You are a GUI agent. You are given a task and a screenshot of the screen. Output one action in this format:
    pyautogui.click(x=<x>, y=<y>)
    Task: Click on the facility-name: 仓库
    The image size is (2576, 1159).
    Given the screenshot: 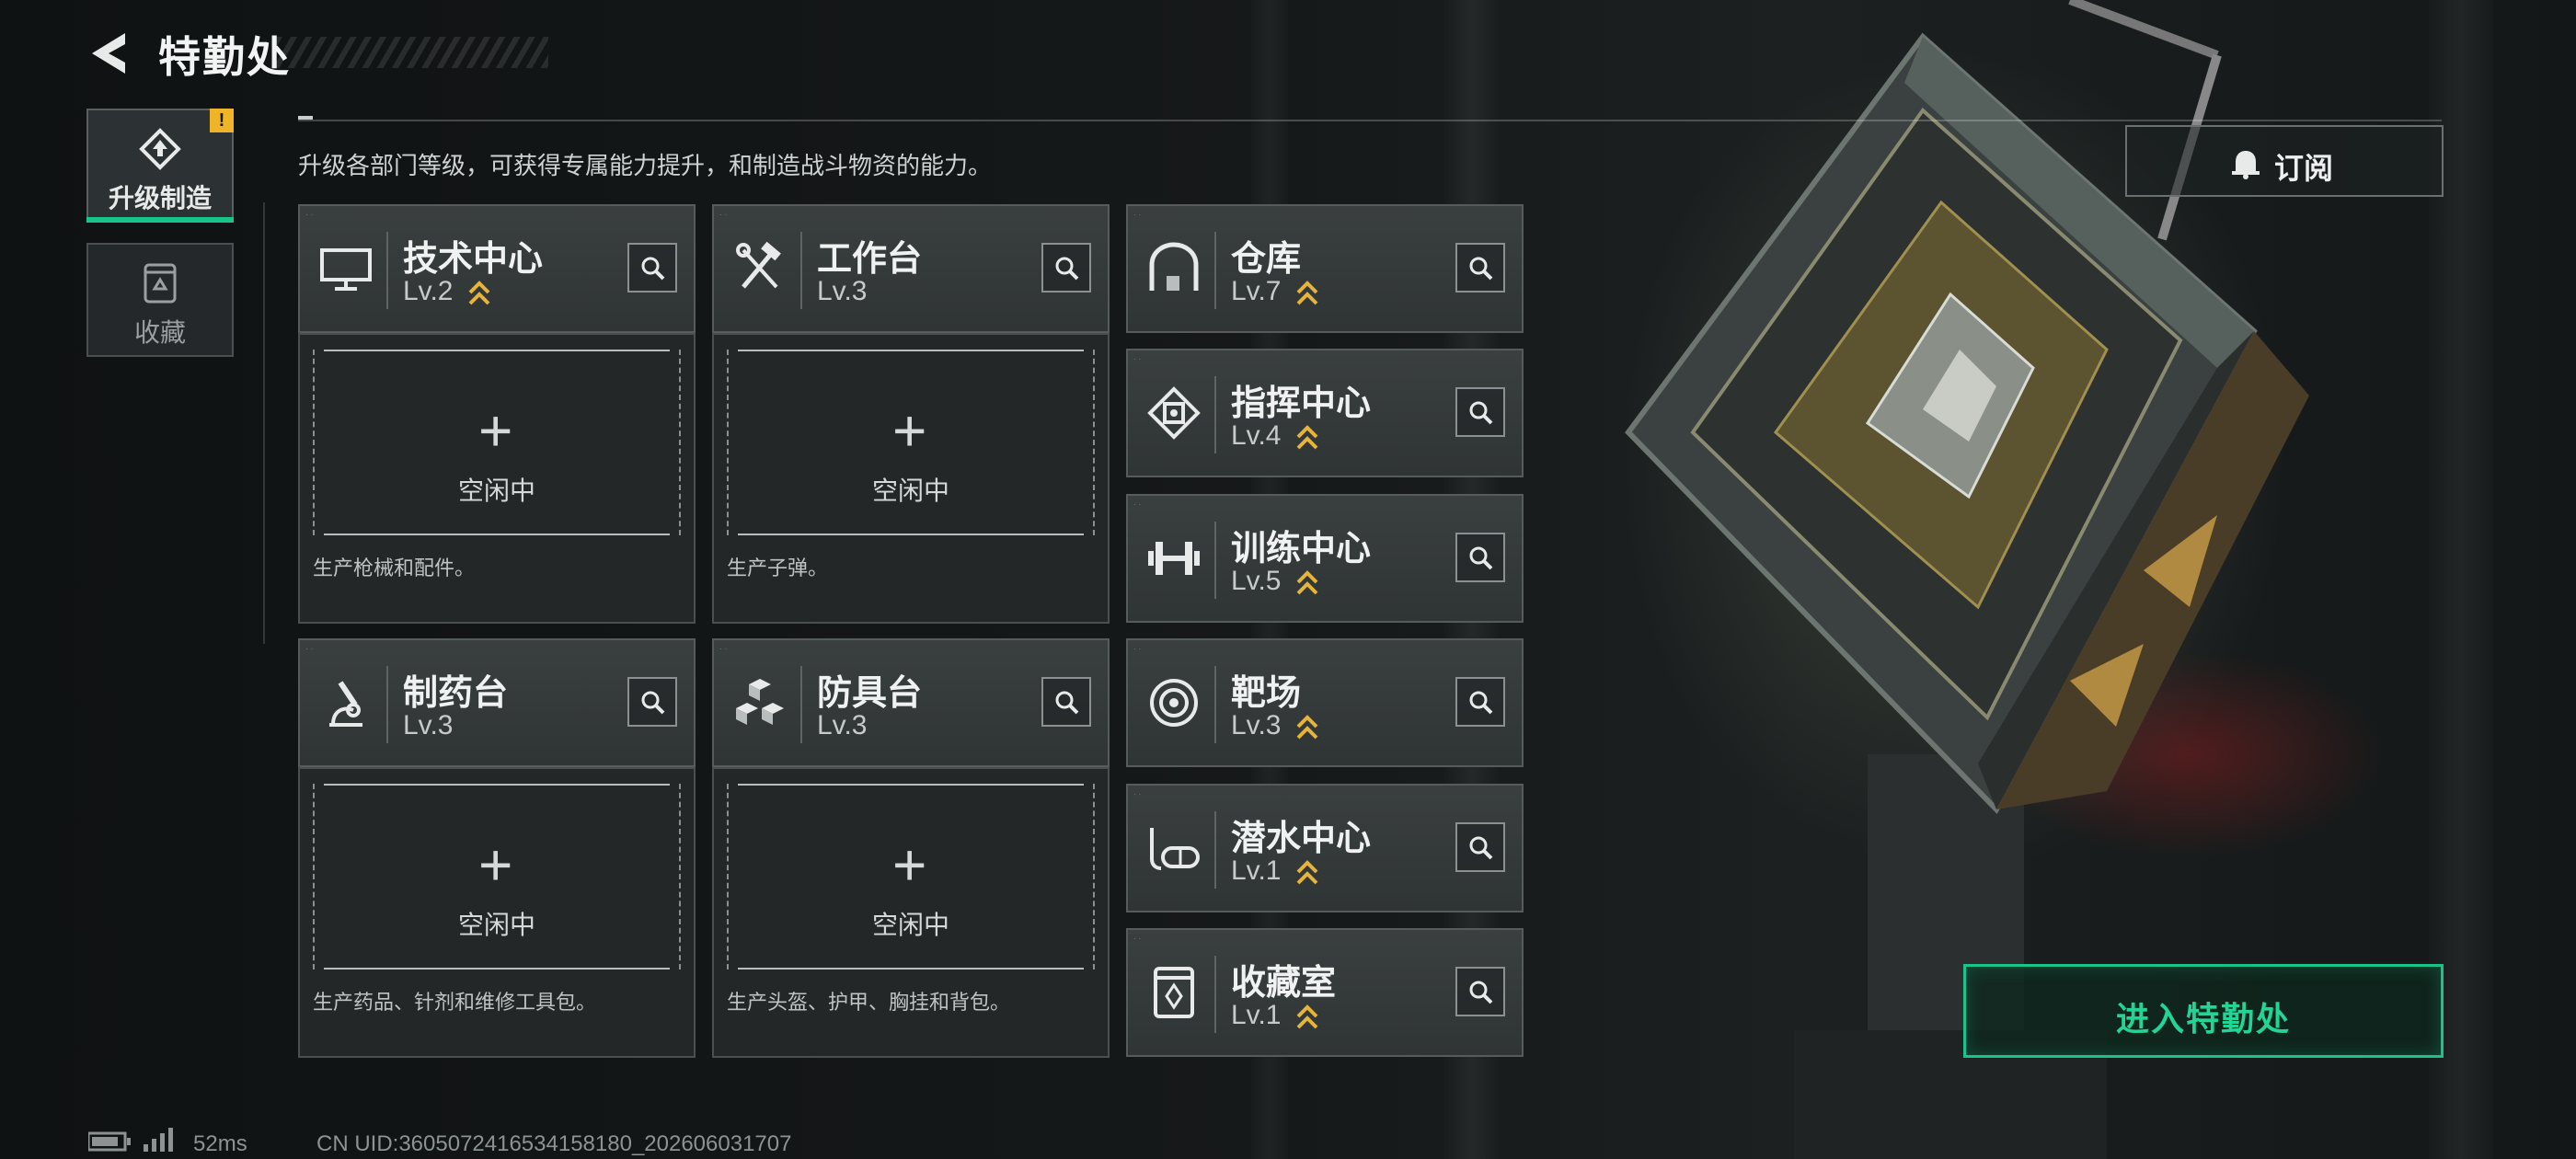 What is the action you would take?
    pyautogui.click(x=1266, y=259)
    